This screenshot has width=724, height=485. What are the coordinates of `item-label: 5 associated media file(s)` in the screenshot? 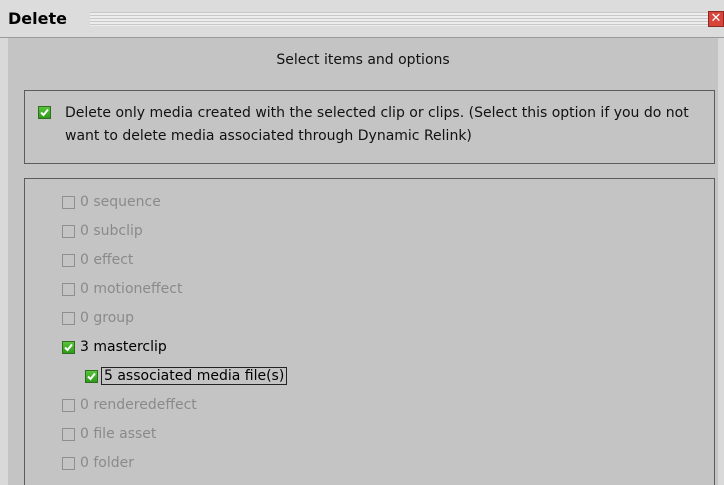 It's located at (194, 376).